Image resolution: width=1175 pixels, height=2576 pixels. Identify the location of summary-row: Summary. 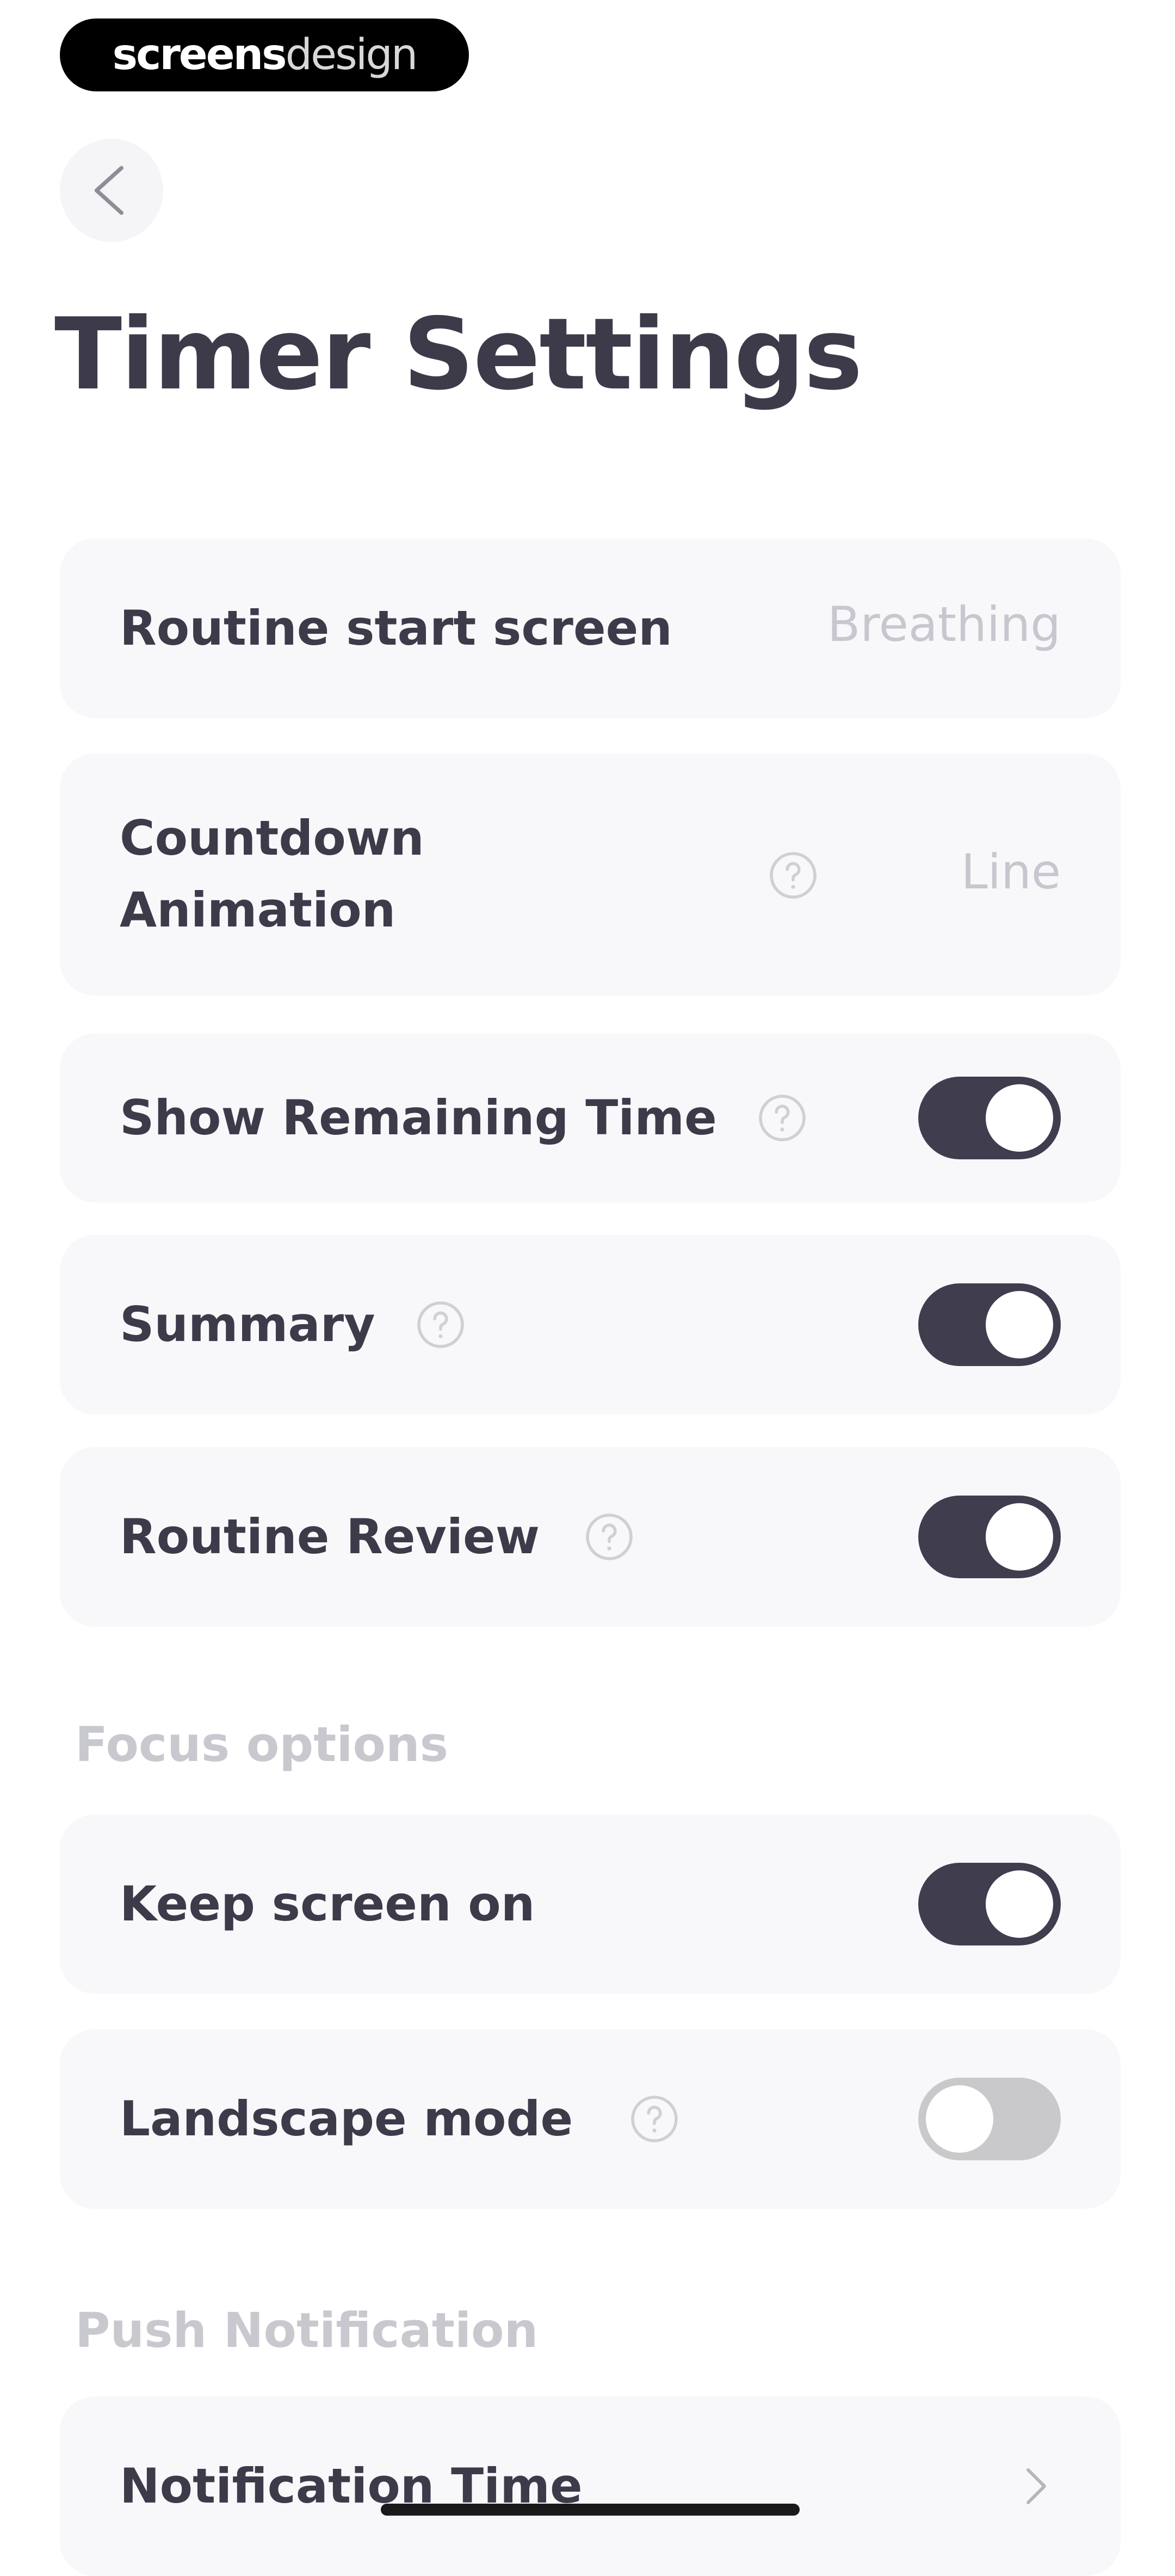
(590, 1325).